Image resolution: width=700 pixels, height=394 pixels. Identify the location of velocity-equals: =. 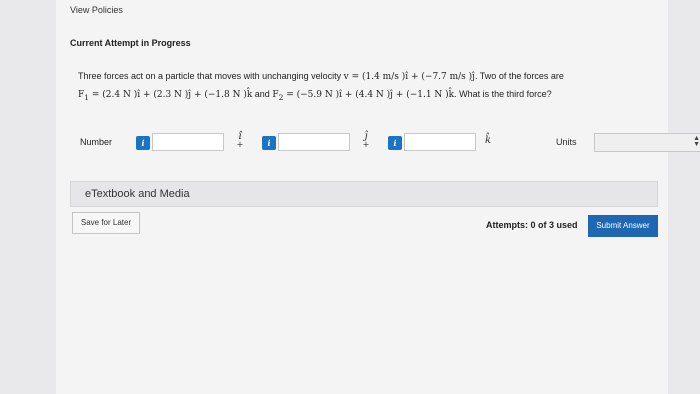
(355, 77).